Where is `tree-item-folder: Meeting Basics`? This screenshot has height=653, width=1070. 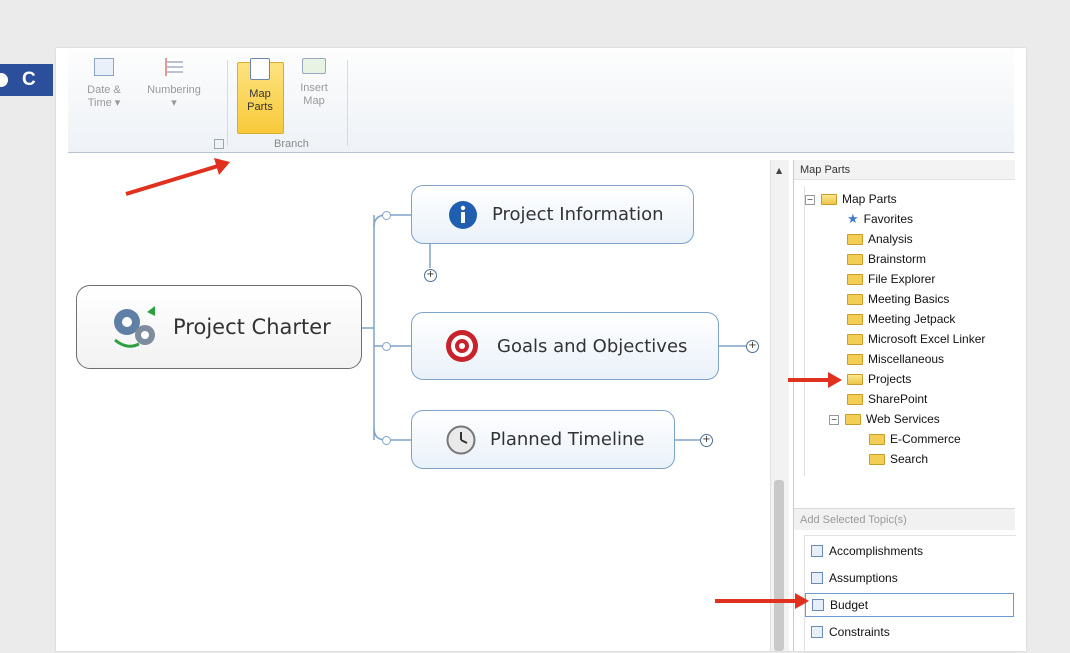
tree-item-folder: Meeting Basics is located at coordinates (898, 299).